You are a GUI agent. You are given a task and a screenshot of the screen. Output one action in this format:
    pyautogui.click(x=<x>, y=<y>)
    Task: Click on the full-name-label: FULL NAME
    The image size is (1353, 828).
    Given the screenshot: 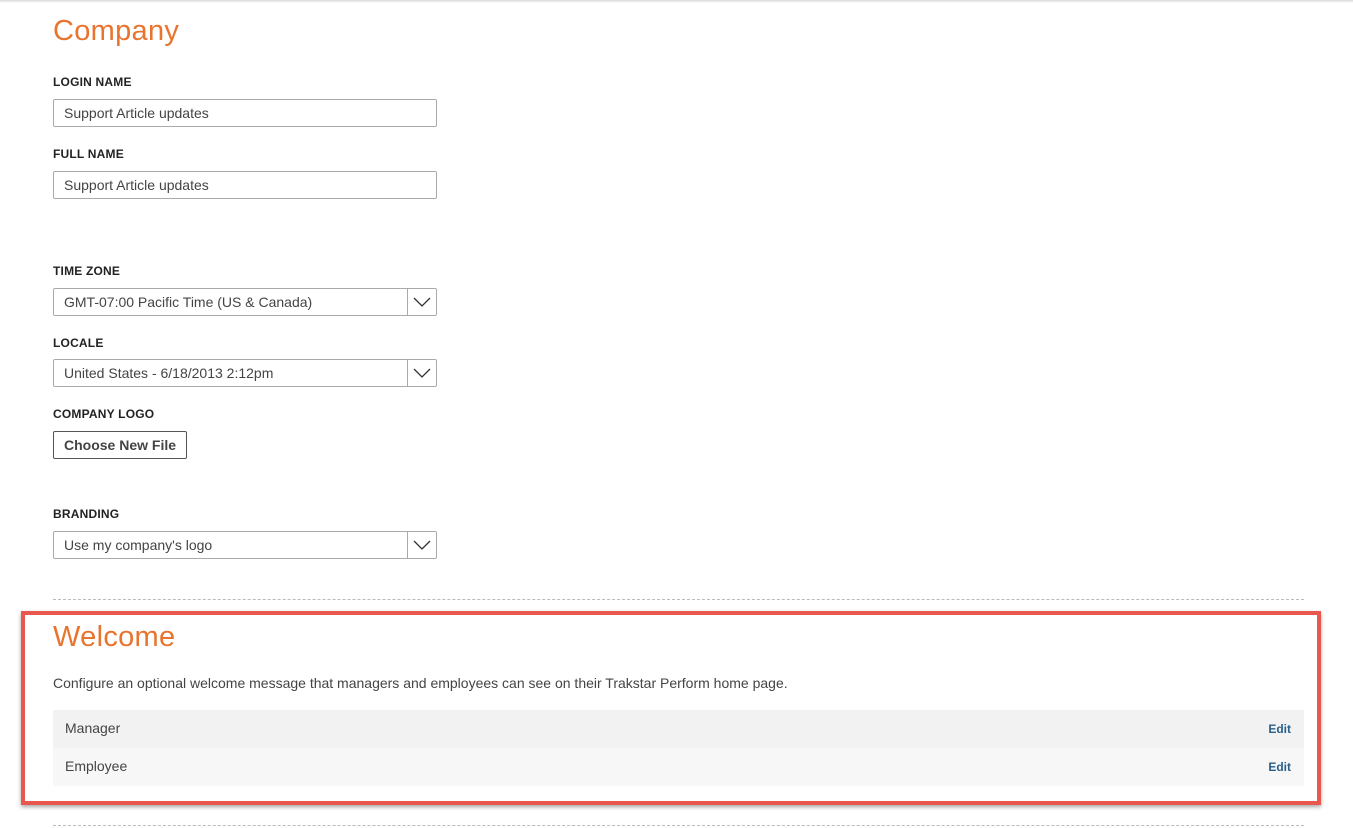 What is the action you would take?
    pyautogui.click(x=88, y=154)
    